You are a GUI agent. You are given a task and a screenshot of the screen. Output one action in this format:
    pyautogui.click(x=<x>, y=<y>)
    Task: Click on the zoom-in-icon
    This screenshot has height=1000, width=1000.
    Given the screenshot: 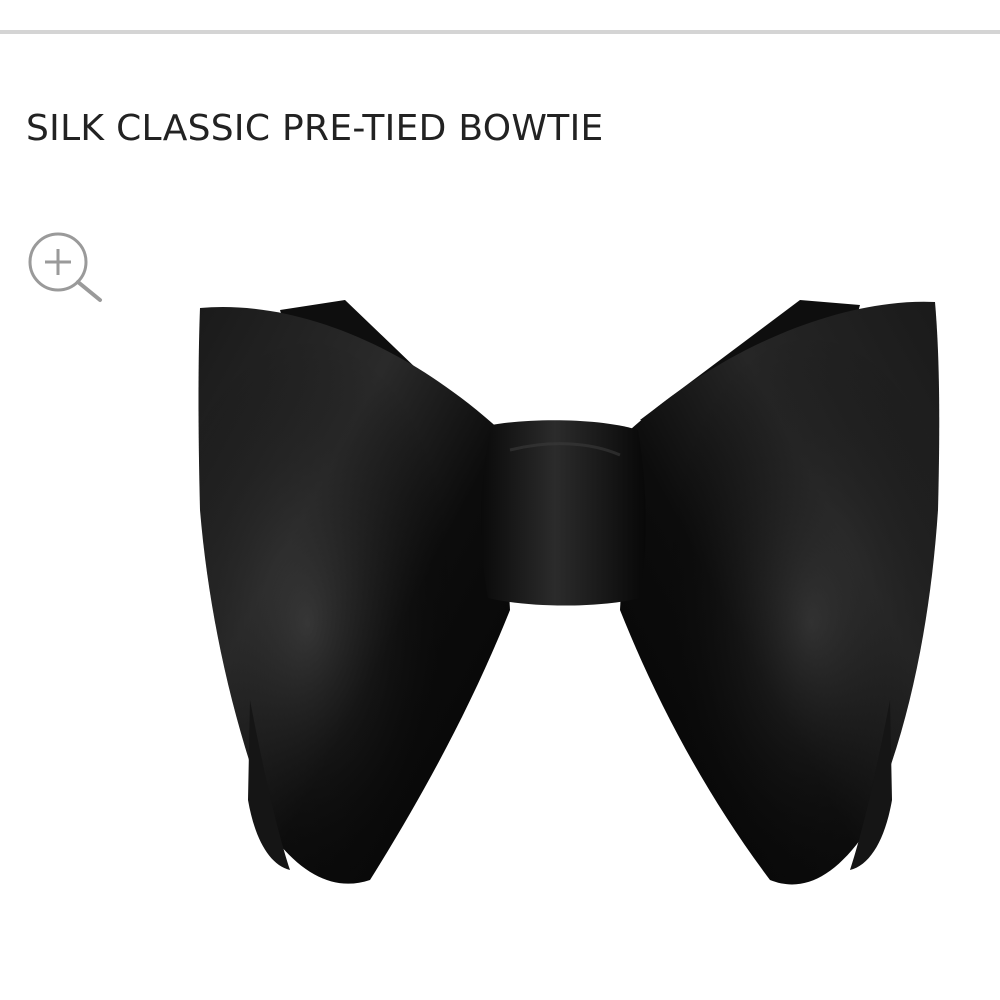 What is the action you would take?
    pyautogui.click(x=65, y=267)
    